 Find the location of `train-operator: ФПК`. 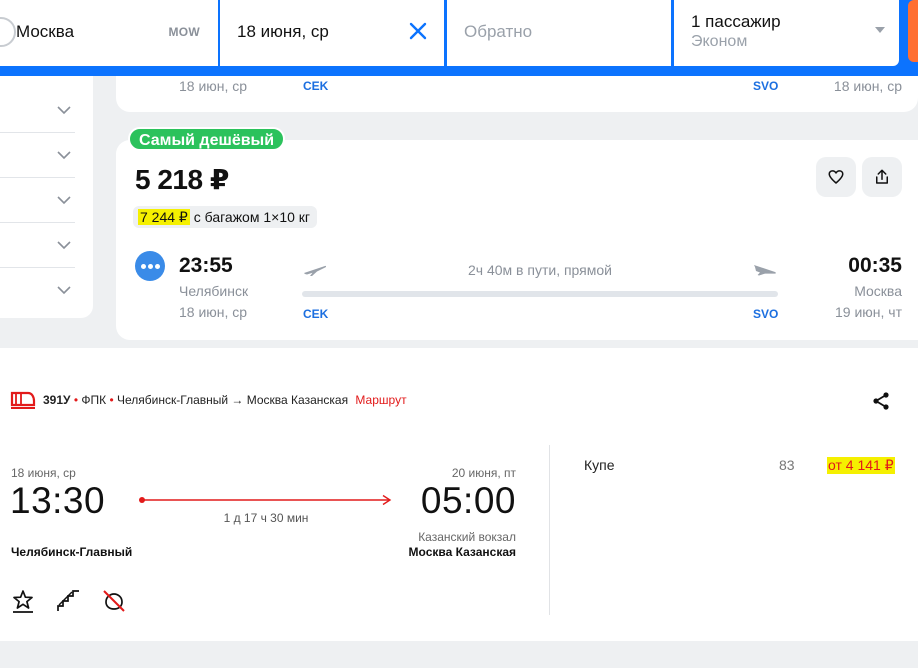

train-operator: ФПК is located at coordinates (94, 400).